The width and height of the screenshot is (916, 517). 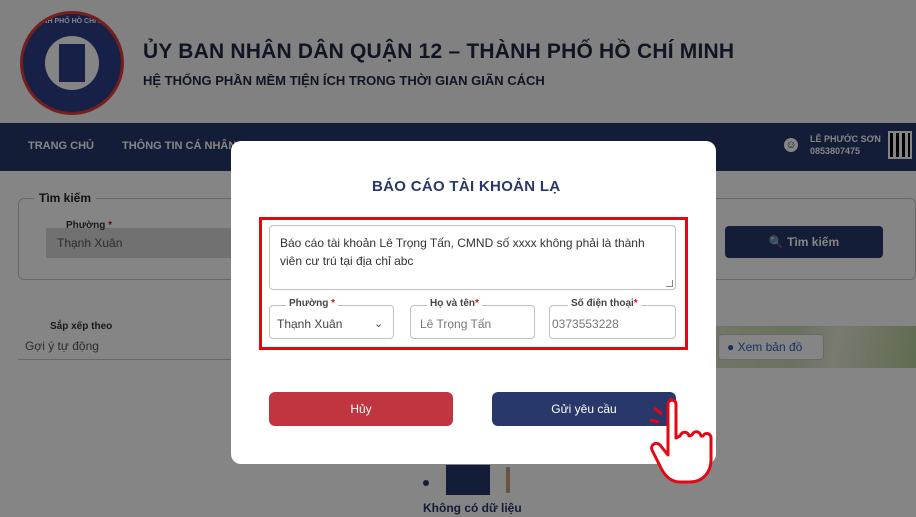 I want to click on phone-field-label: Số điện thoại*, so click(x=604, y=303).